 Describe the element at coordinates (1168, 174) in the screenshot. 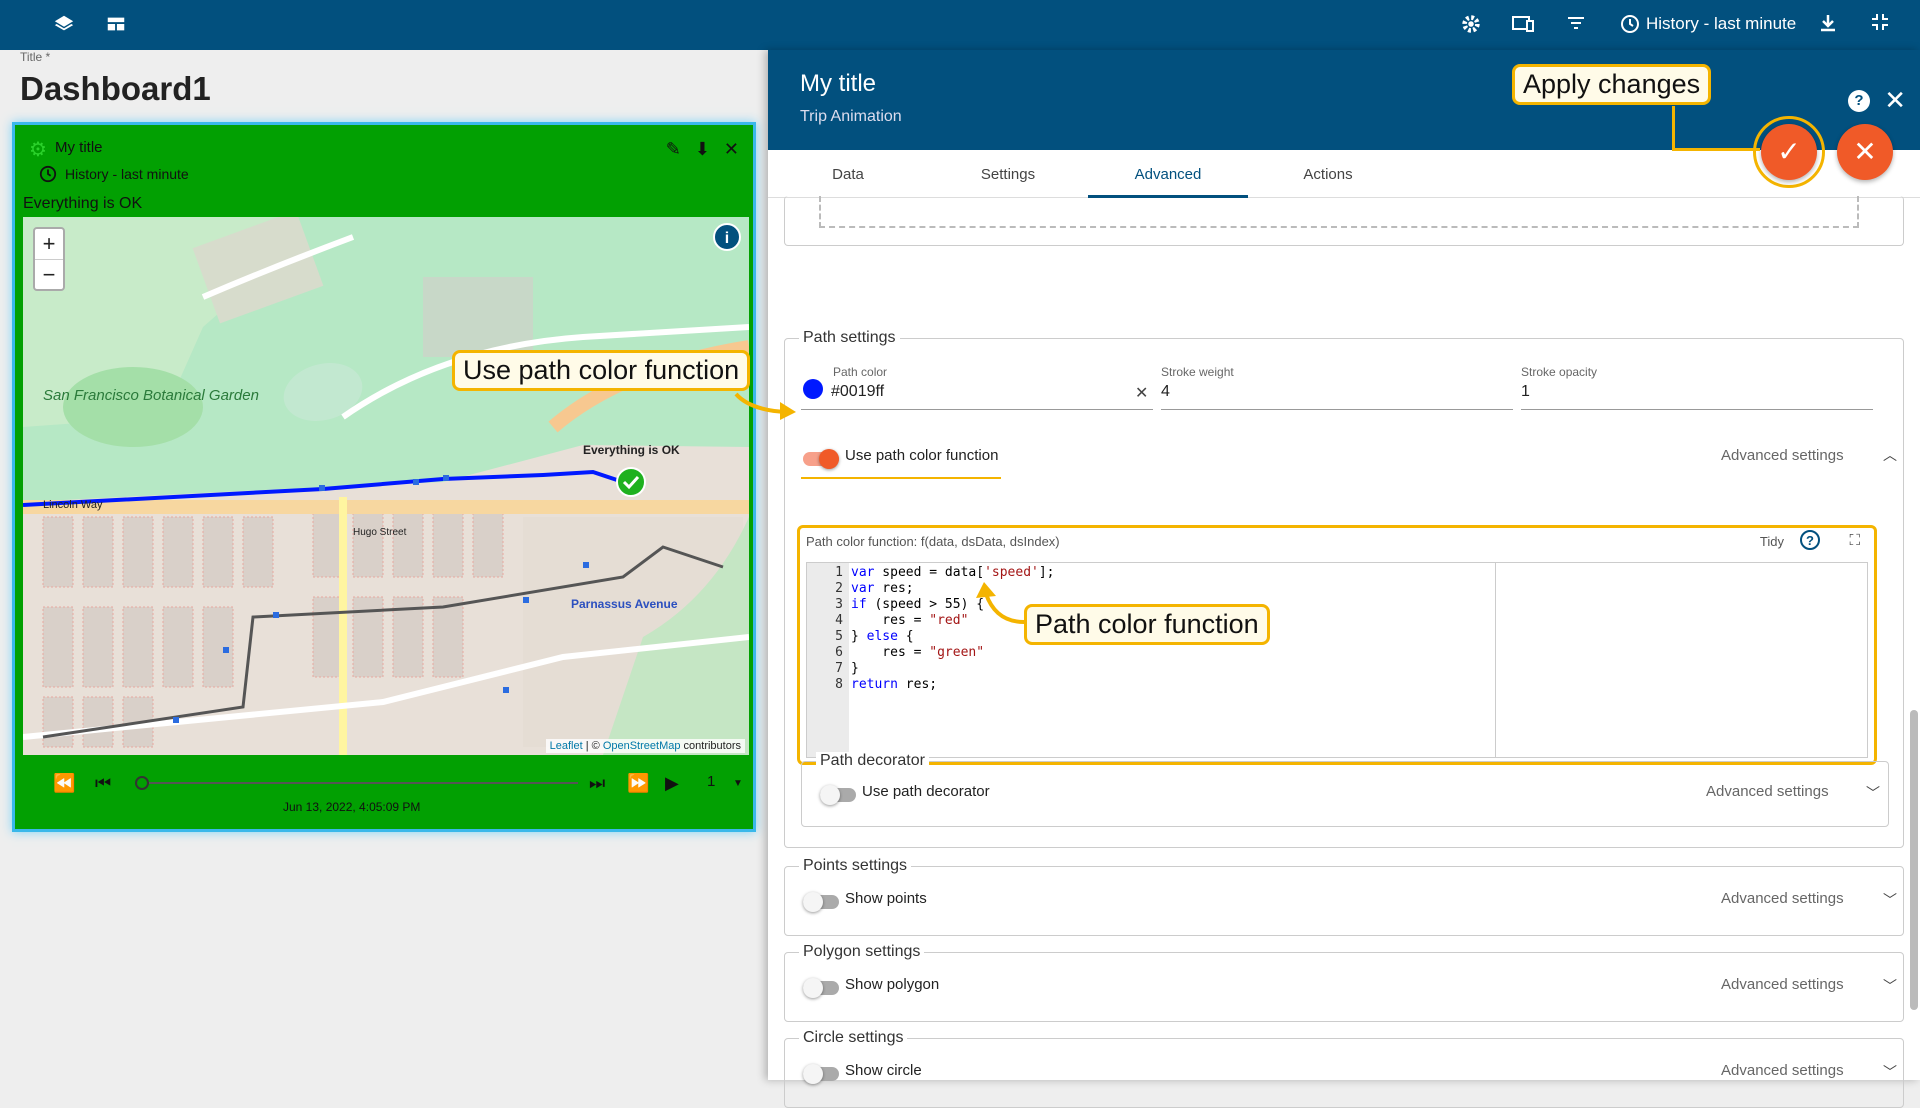

I see `tab-advanced: Advanced` at that location.